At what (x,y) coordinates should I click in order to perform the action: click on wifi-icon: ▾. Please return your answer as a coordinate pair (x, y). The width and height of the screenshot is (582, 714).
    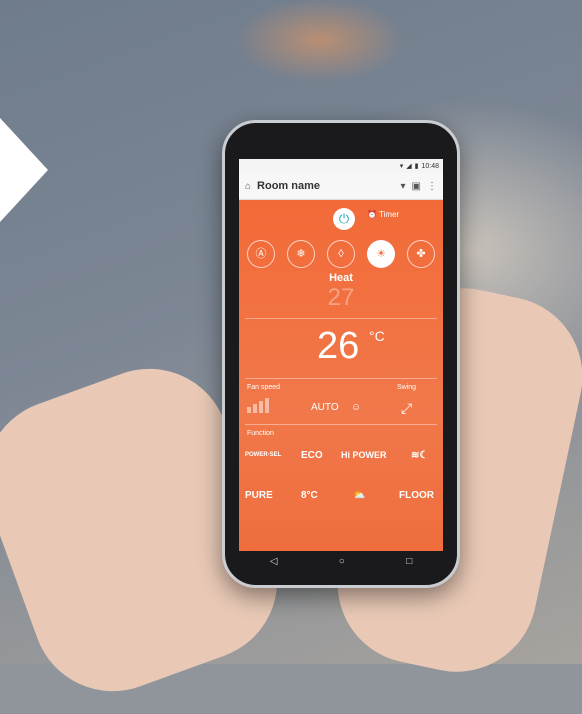
    Looking at the image, I should click on (401, 166).